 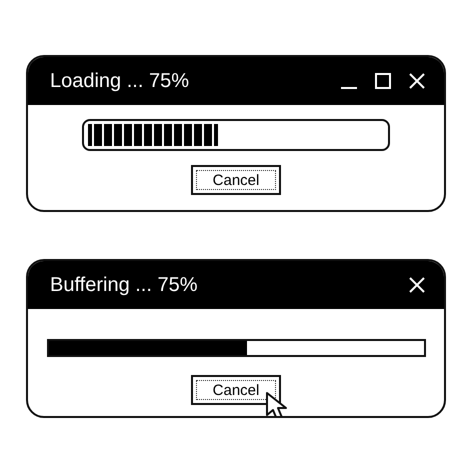 I want to click on maximize-icon, so click(x=383, y=81).